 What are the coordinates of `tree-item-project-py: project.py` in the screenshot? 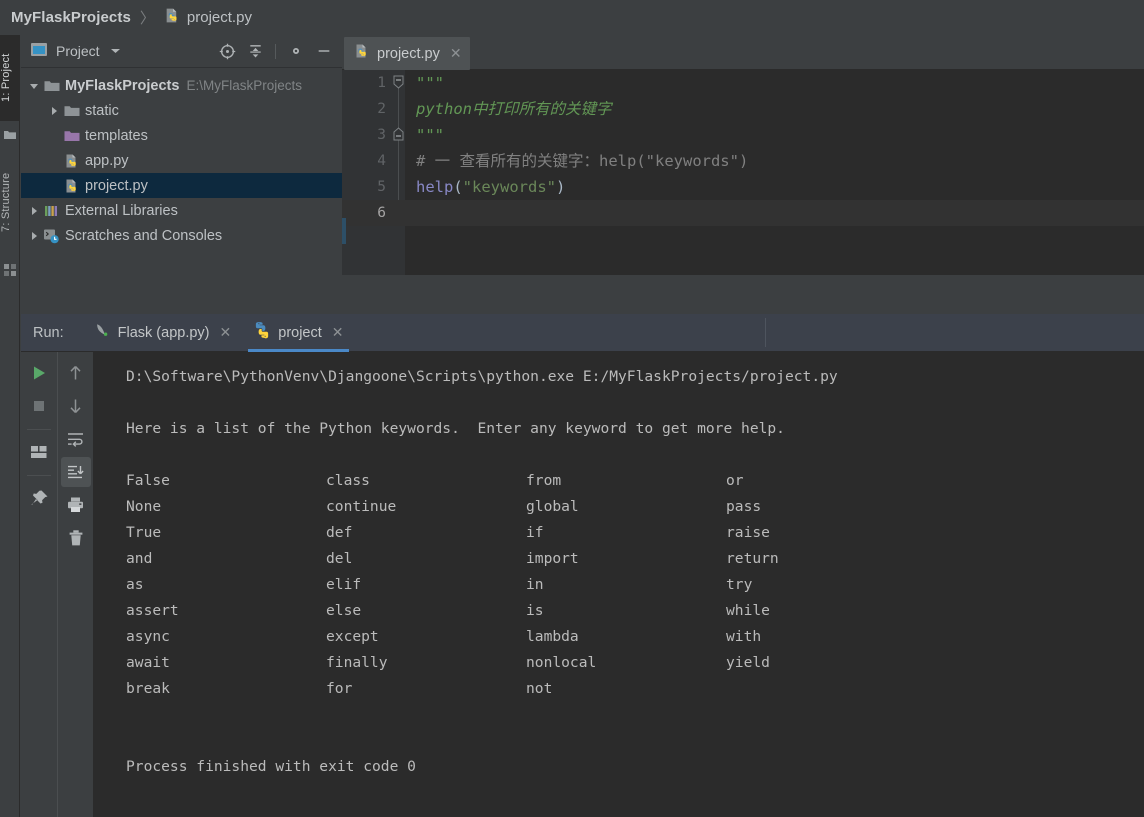 It's located at (181, 185).